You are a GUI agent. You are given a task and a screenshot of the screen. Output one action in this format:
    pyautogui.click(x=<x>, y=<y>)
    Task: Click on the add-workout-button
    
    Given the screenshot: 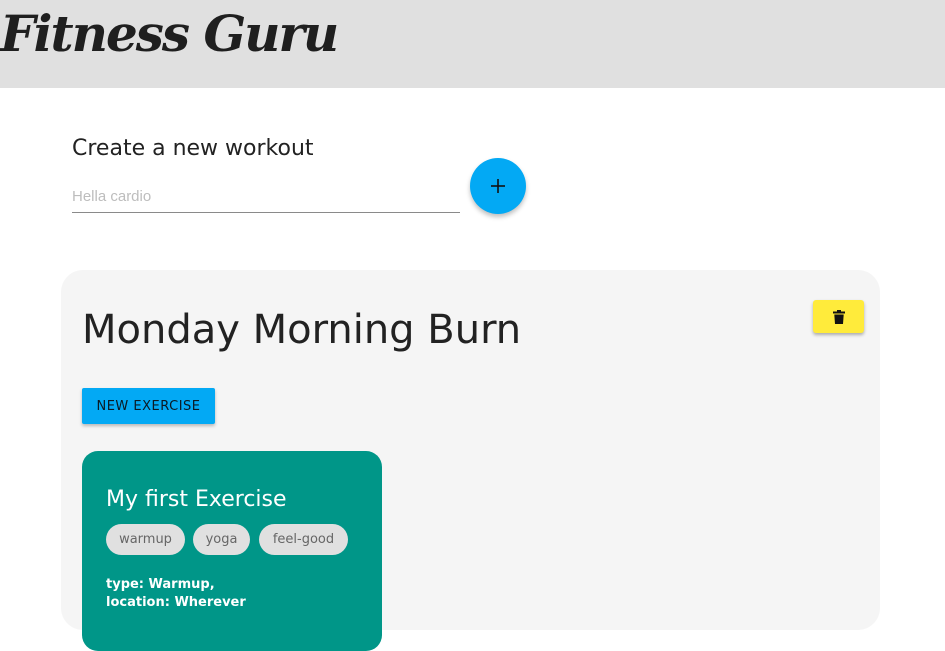 What is the action you would take?
    pyautogui.click(x=498, y=186)
    